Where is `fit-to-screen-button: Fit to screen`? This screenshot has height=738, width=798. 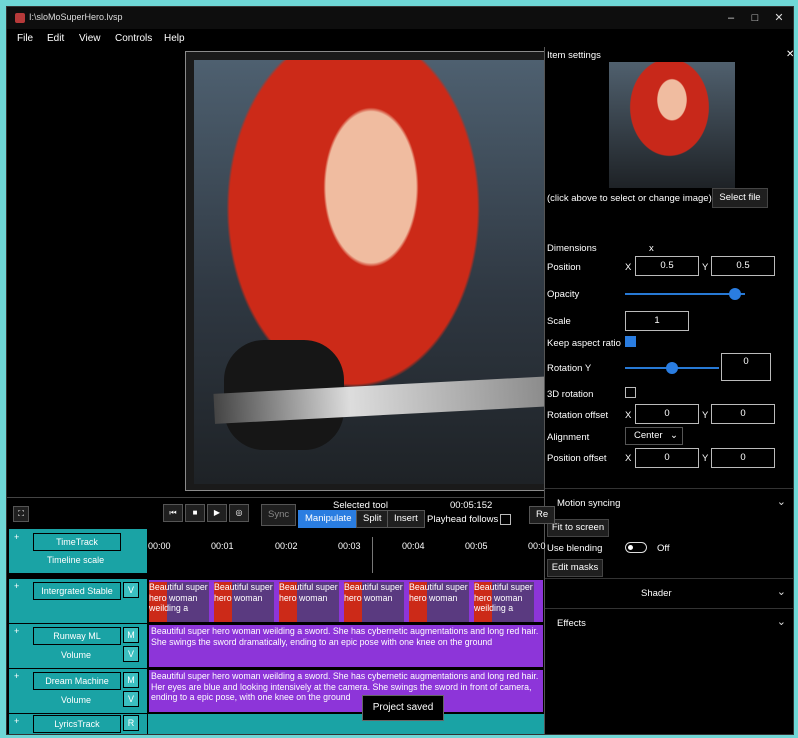 fit-to-screen-button: Fit to screen is located at coordinates (578, 528).